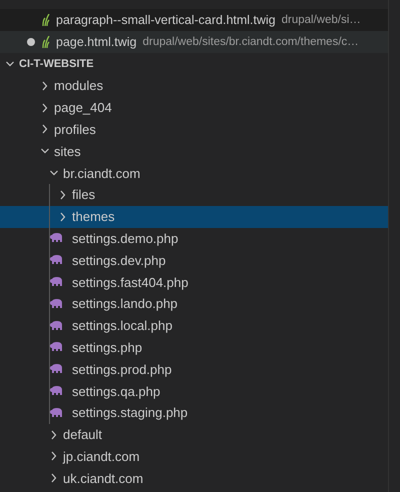 The height and width of the screenshot is (492, 400). What do you see at coordinates (194, 282) in the screenshot?
I see `file-item: settings.fast404.php` at bounding box center [194, 282].